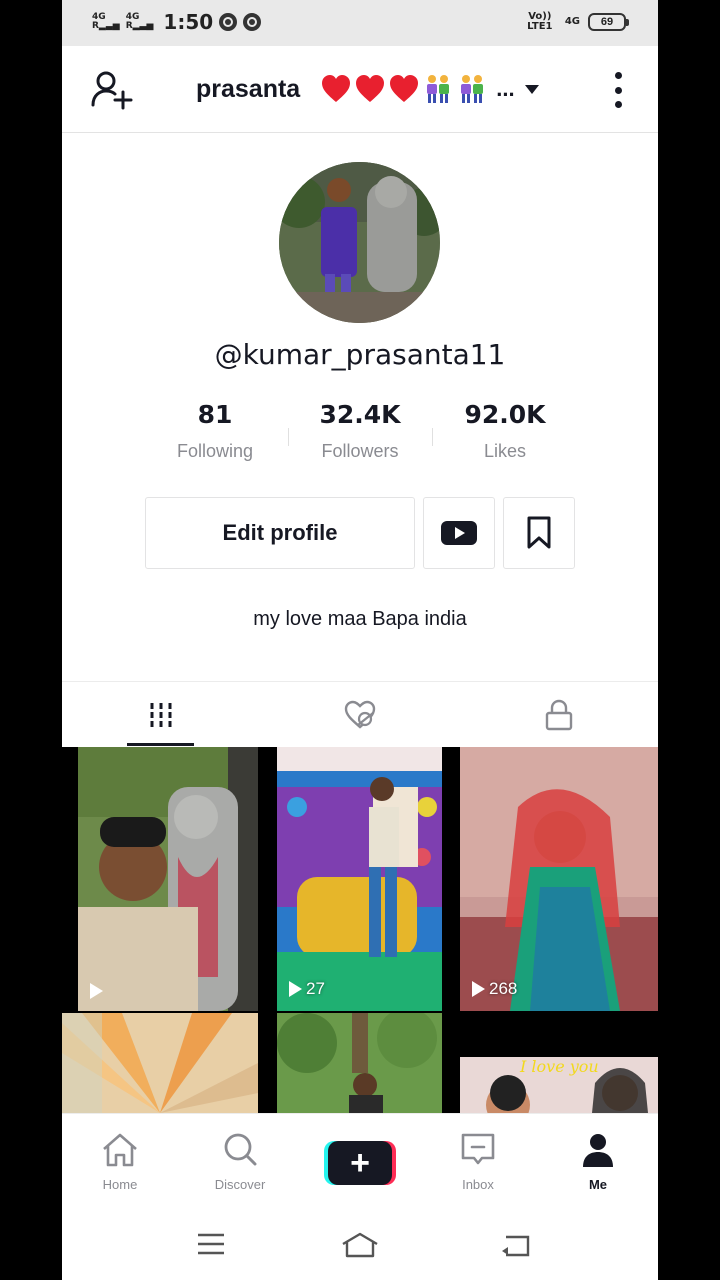 The width and height of the screenshot is (720, 1280). Describe the element at coordinates (360, 451) in the screenshot. I see `stat-label: Followers` at that location.